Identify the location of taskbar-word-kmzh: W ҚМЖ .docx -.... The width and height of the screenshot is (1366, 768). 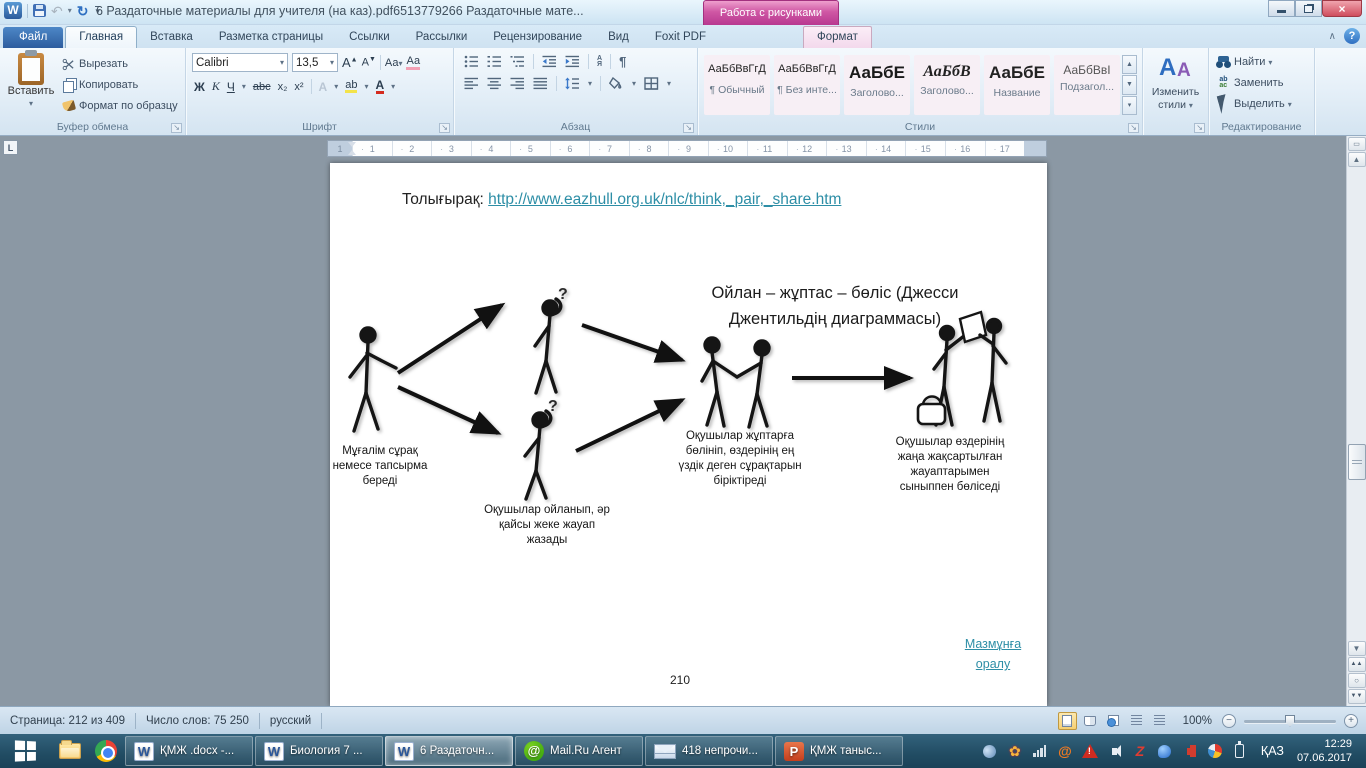
(189, 751).